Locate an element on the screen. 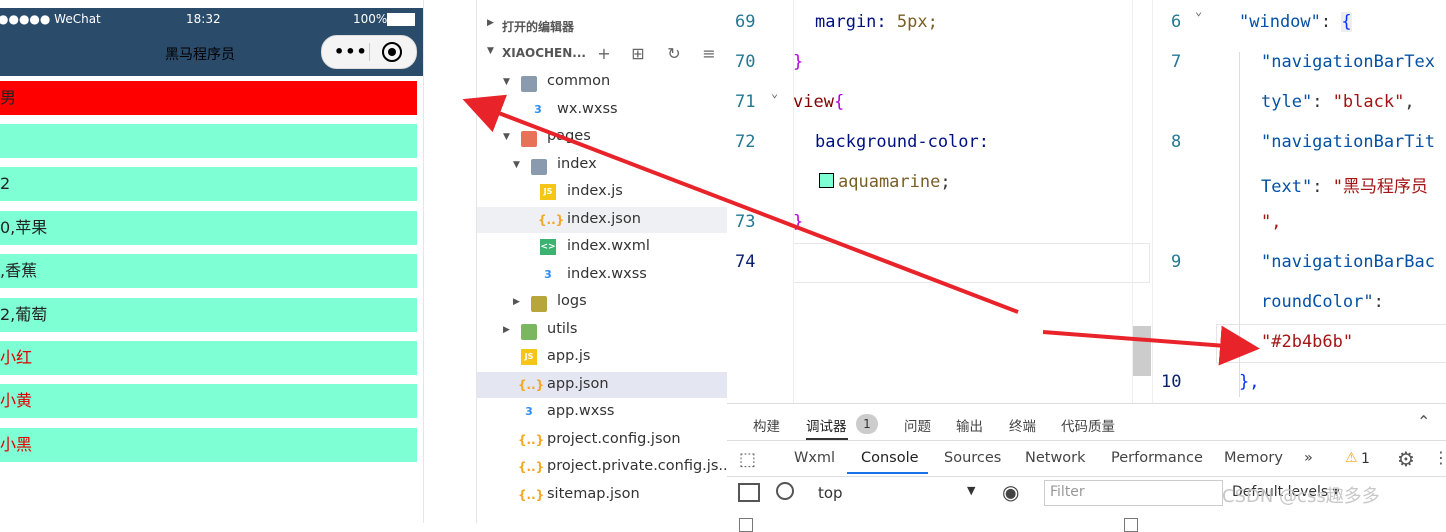  clock: 18:32 is located at coordinates (203, 19).